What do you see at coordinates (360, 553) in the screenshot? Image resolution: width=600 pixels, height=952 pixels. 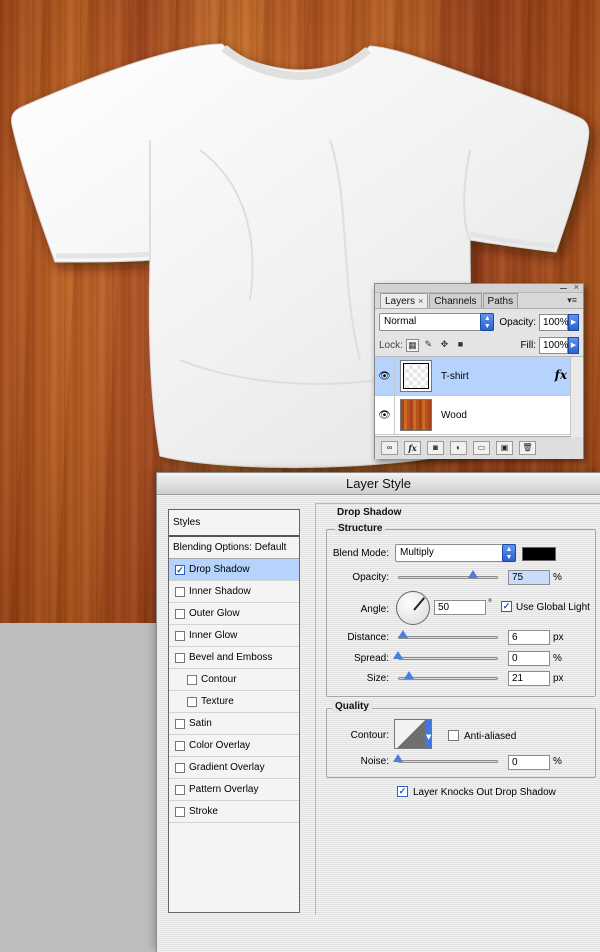 I see `blend-mode-label: Blend Mode:` at bounding box center [360, 553].